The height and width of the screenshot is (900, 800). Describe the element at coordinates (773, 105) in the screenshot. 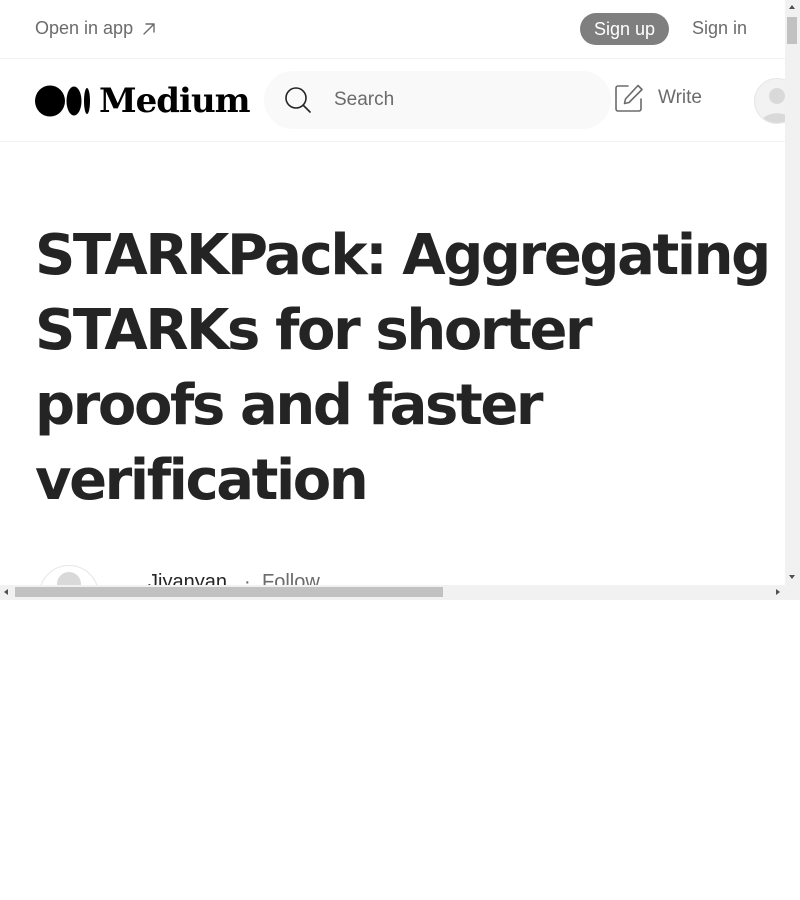

I see `user-silhouette-icon` at that location.